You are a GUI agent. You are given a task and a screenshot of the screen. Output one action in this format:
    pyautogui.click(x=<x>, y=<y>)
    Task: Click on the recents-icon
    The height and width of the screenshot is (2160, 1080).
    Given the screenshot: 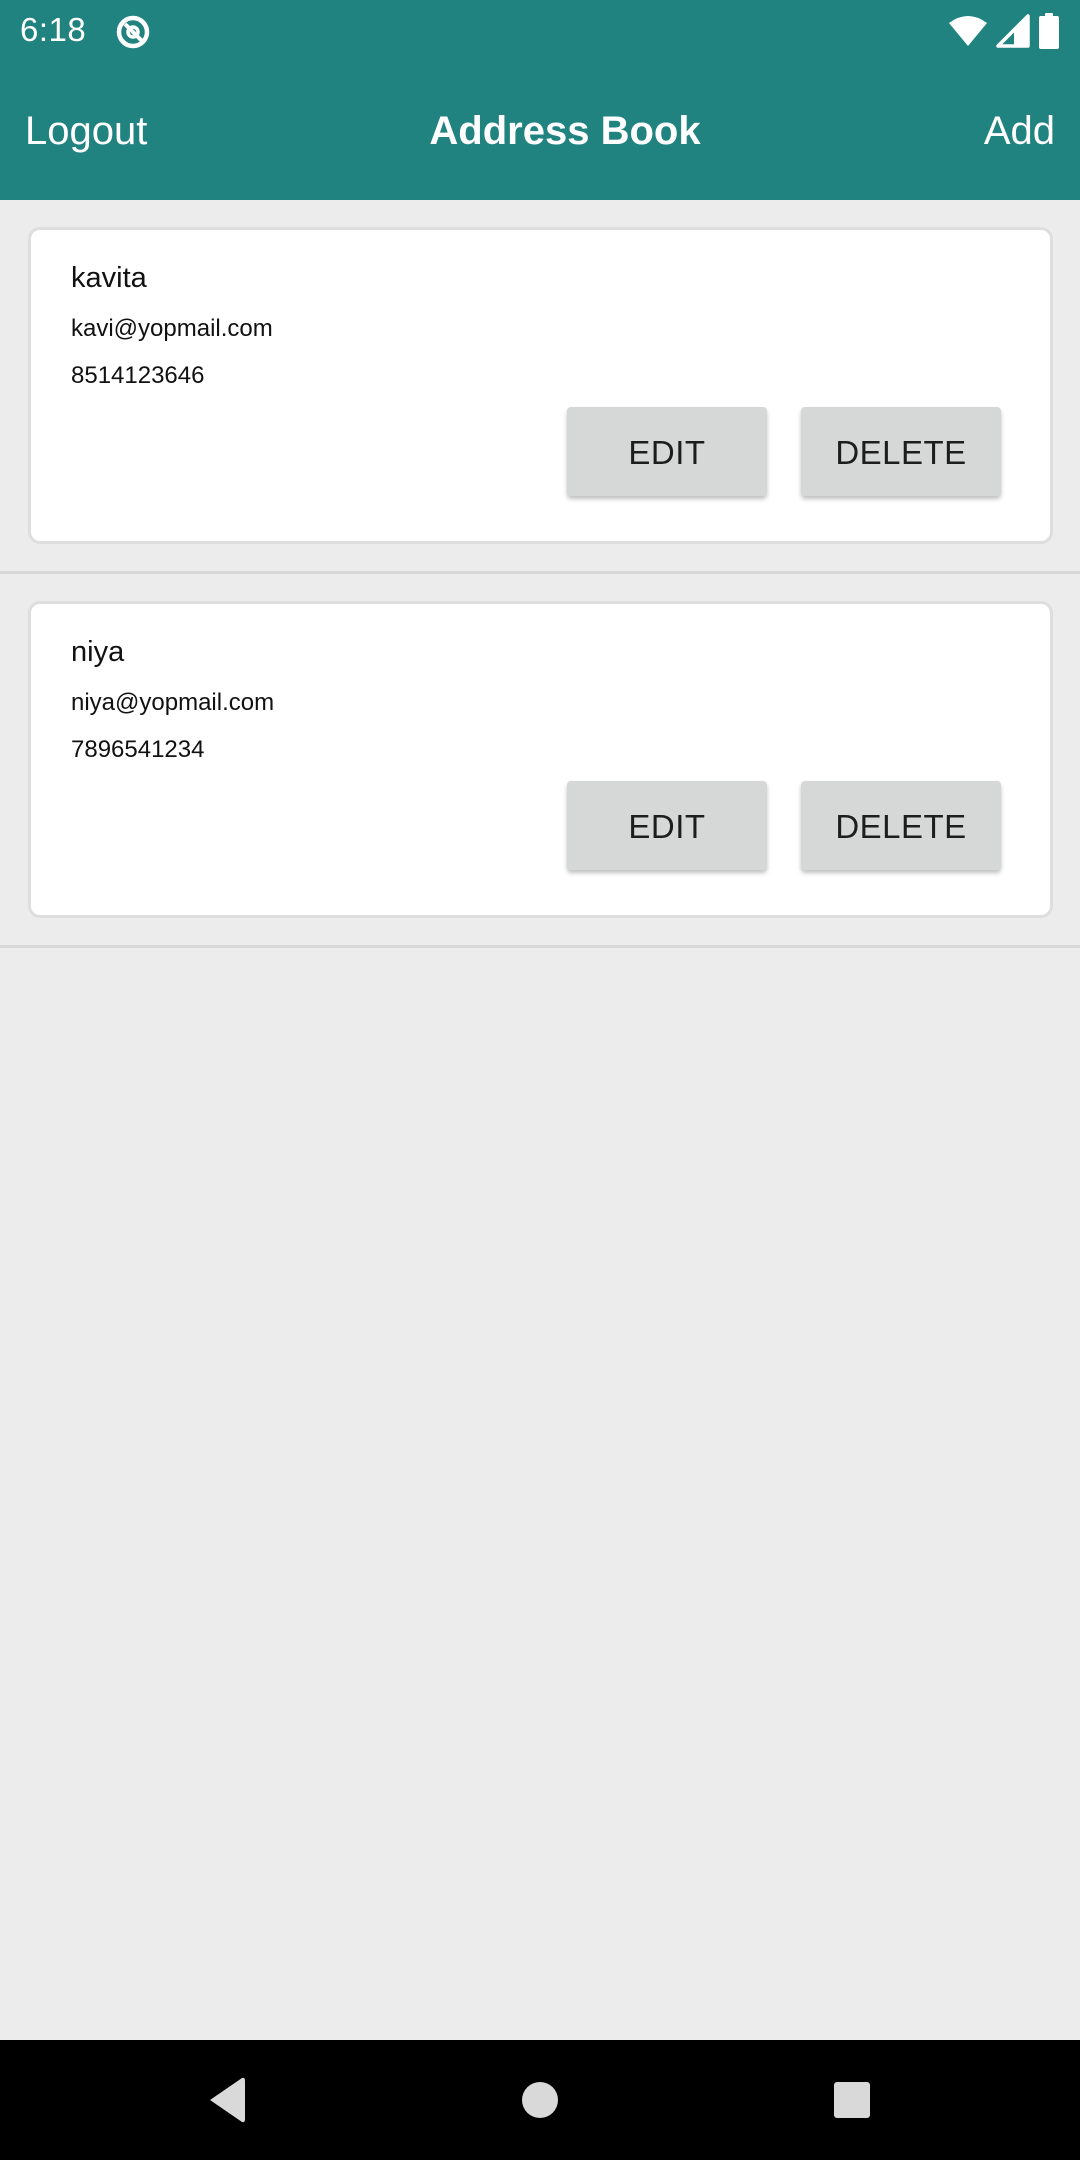 What is the action you would take?
    pyautogui.click(x=852, y=2100)
    